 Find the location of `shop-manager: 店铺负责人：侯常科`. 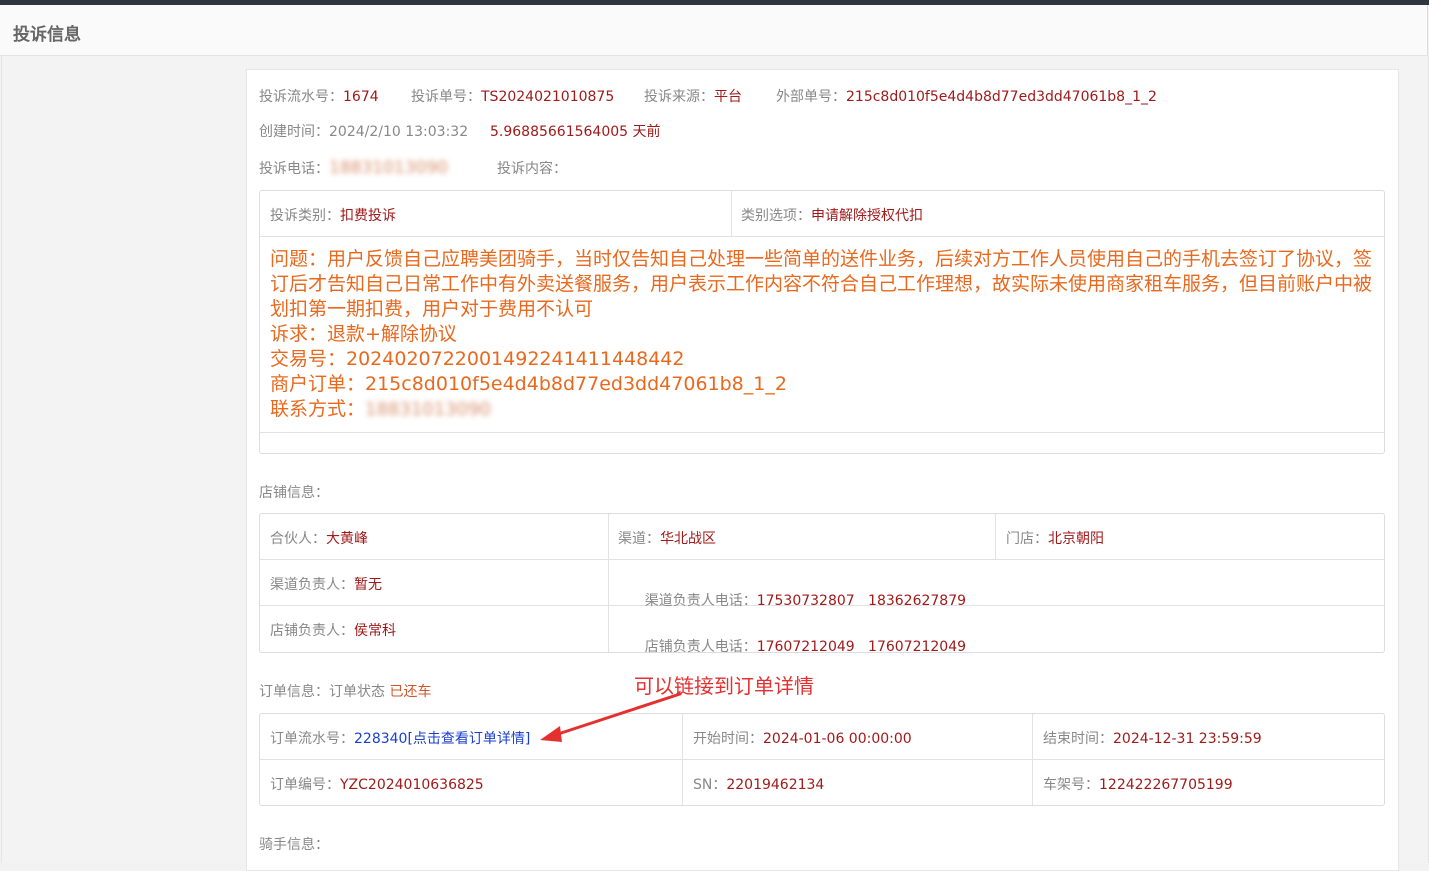

shop-manager: 店铺负责人：侯常科 is located at coordinates (333, 631).